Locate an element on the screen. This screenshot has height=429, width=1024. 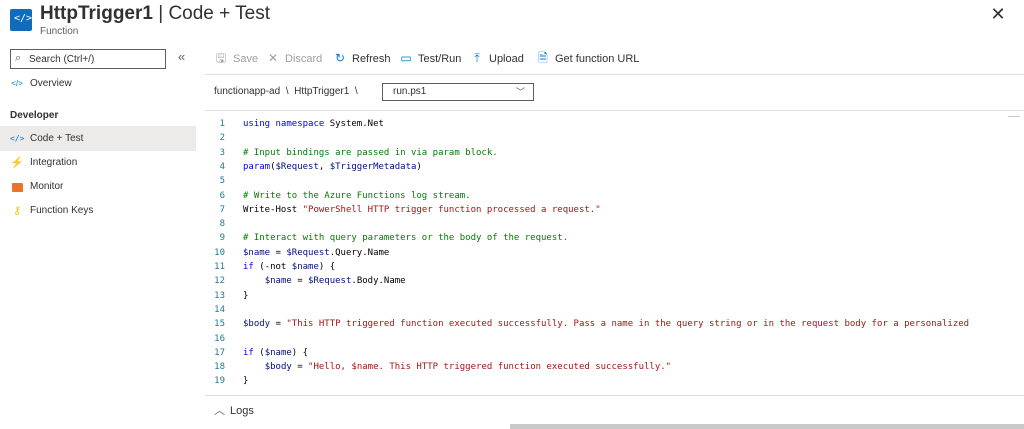
key-icon: ⚷ is located at coordinates (17, 211).